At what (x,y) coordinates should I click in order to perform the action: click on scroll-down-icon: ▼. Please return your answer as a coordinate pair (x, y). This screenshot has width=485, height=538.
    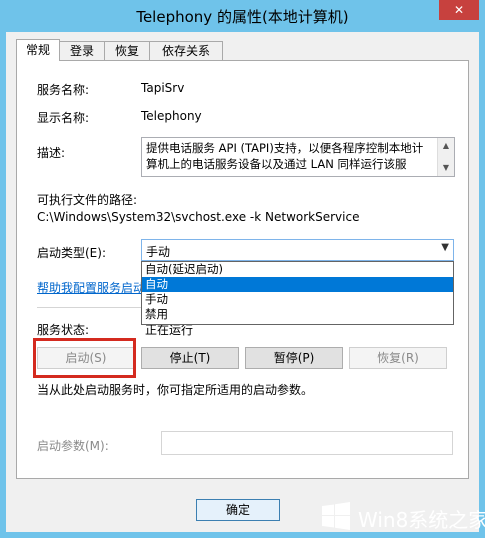
    Looking at the image, I should click on (446, 168).